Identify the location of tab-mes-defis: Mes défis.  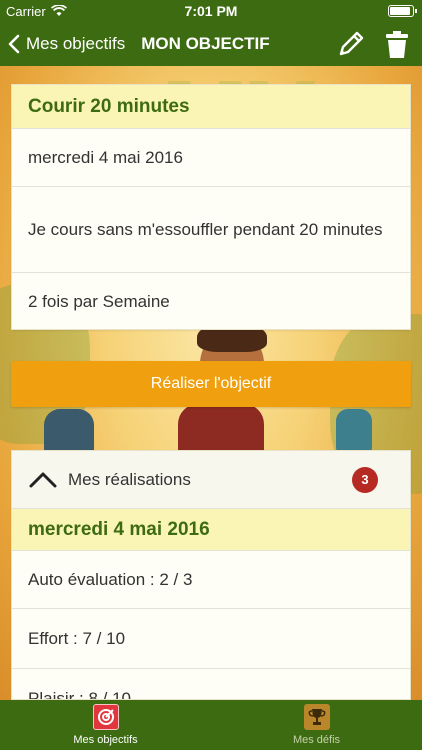
(316, 725).